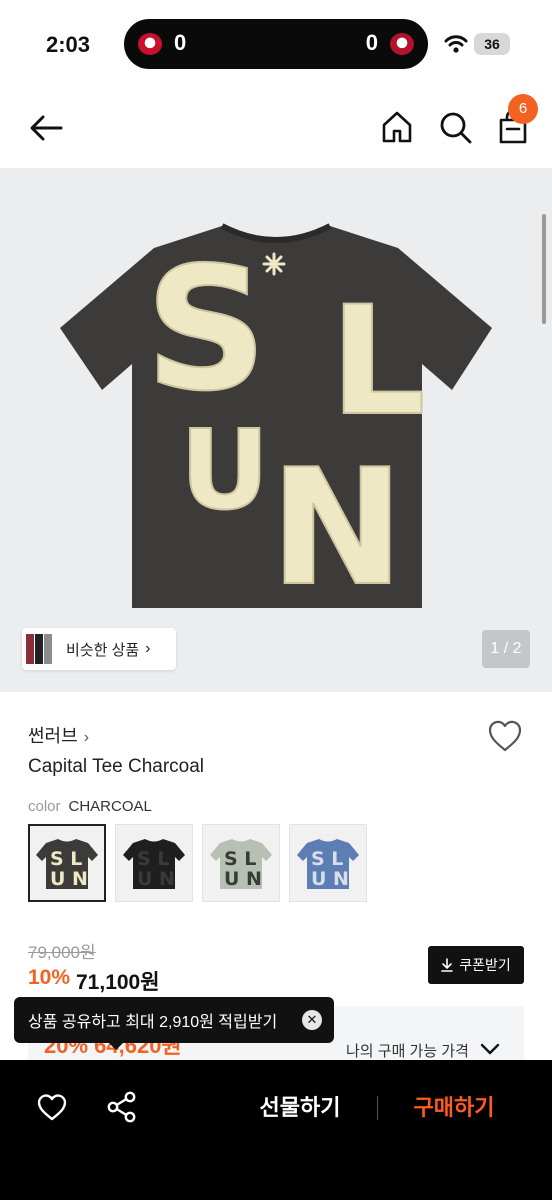  I want to click on score-left: 0, so click(180, 42).